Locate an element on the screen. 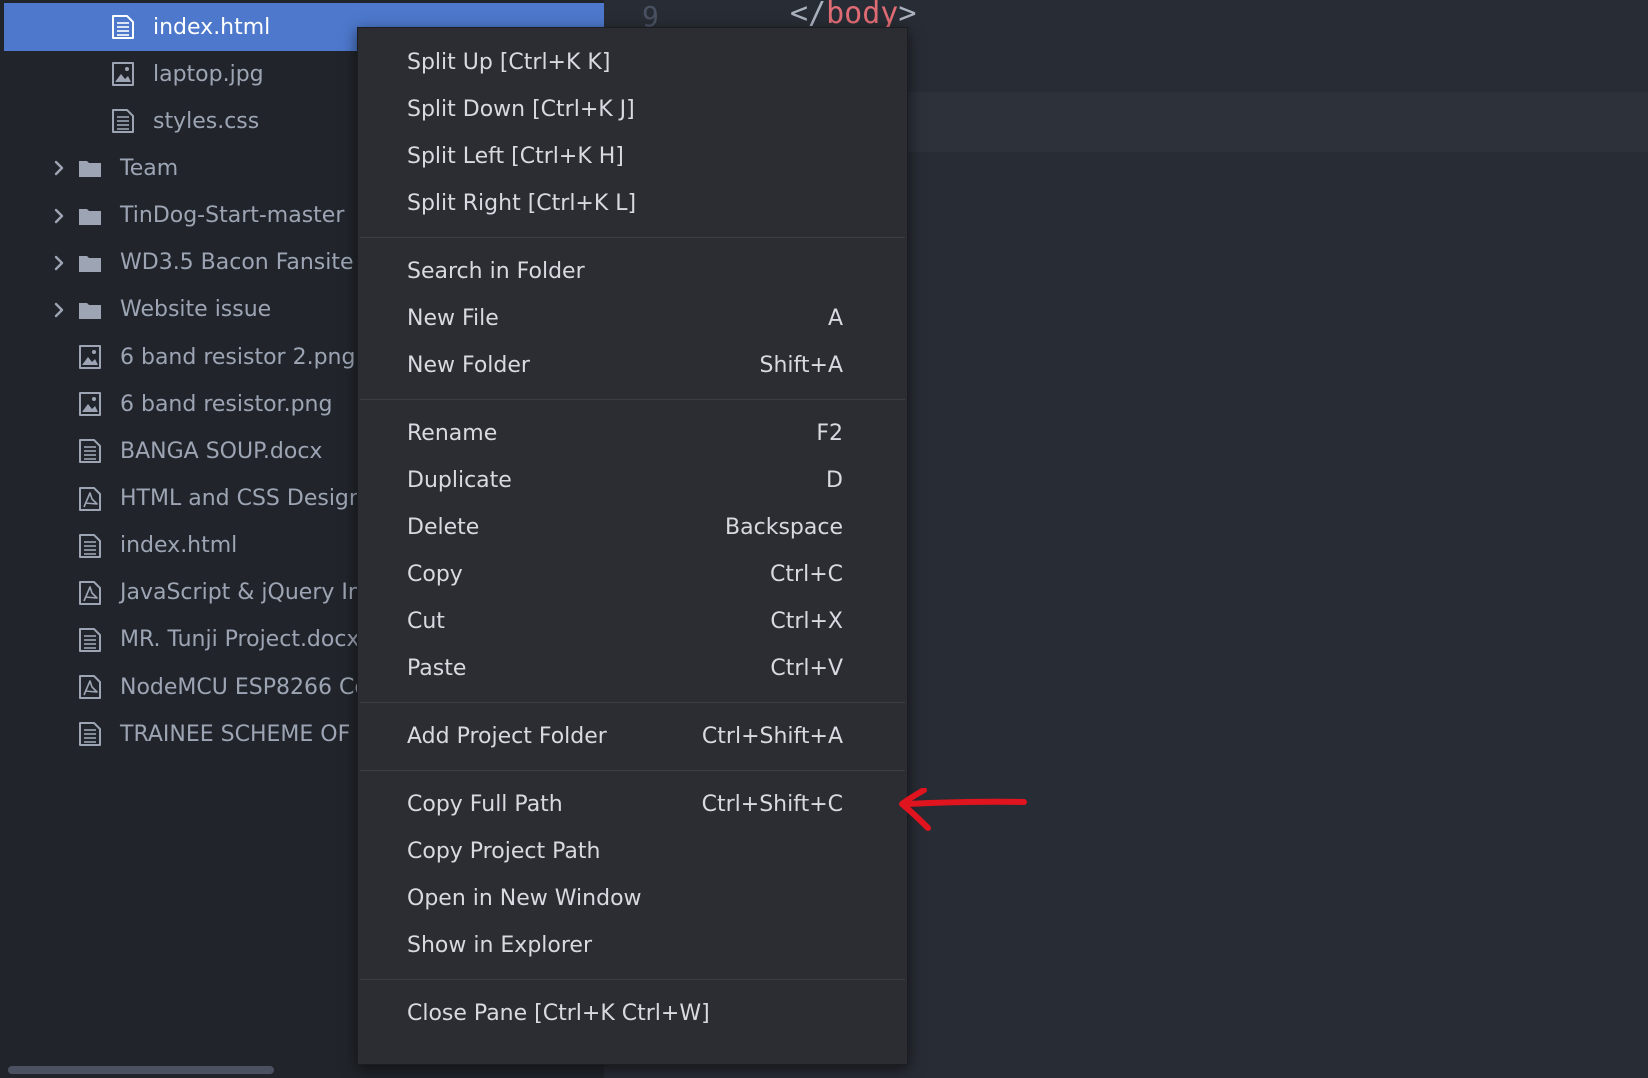 Image resolution: width=1648 pixels, height=1078 pixels. menu-item-shortcut: Ctrl+C is located at coordinates (806, 574).